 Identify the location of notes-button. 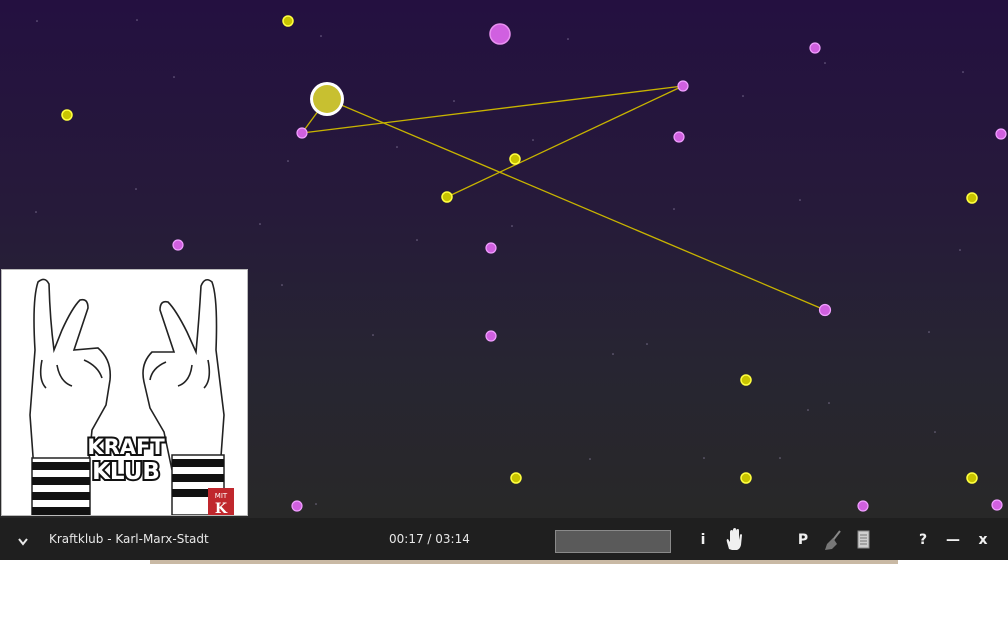
(863, 539).